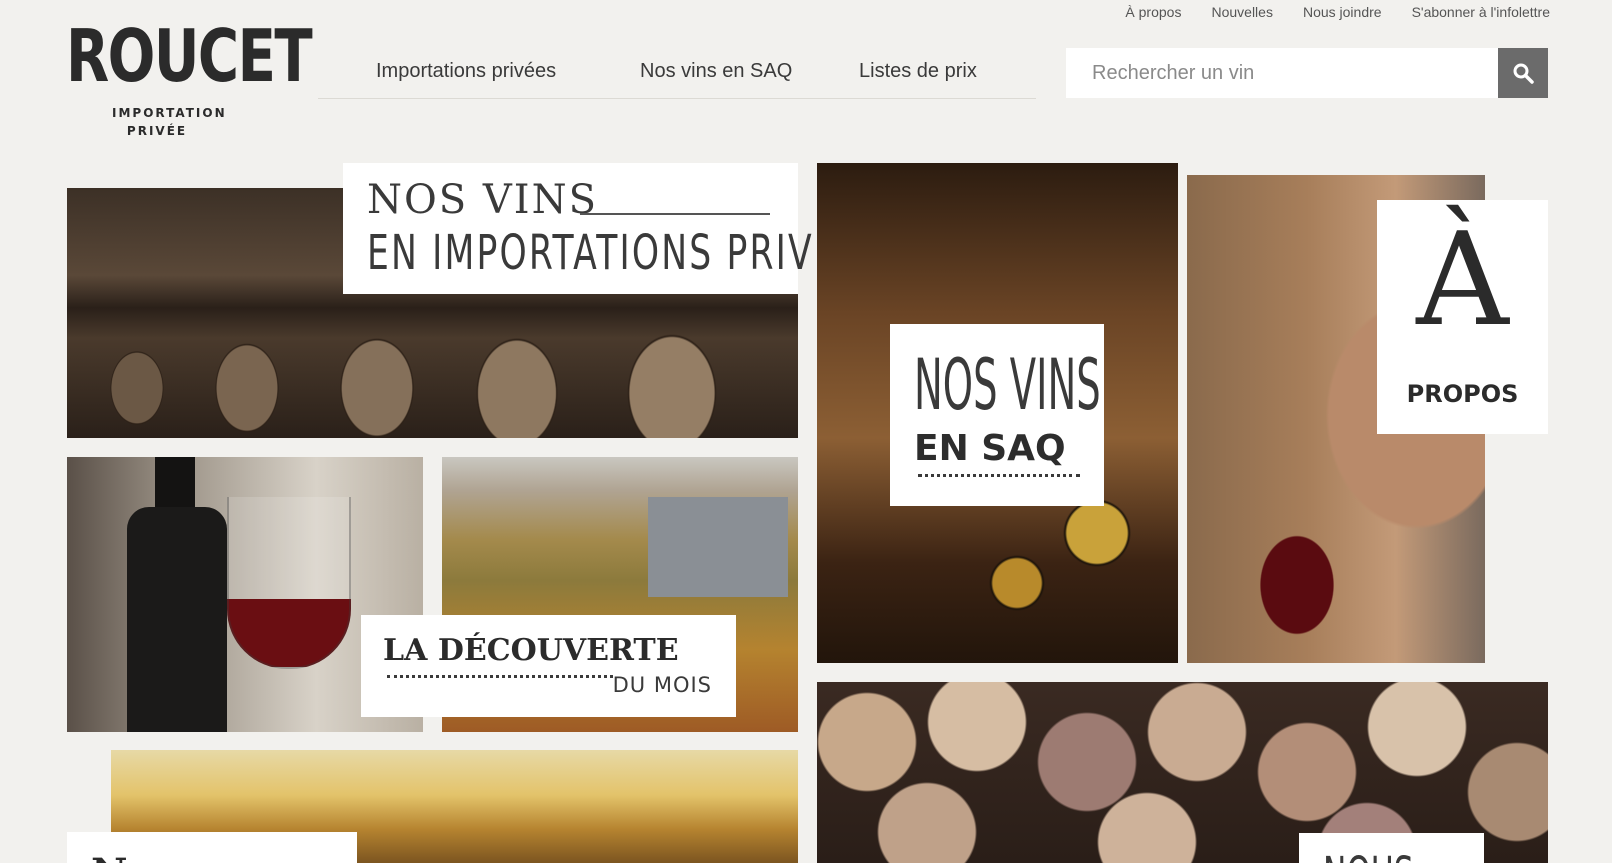  What do you see at coordinates (466, 71) in the screenshot?
I see `nav-importations-privees: Importations privées` at bounding box center [466, 71].